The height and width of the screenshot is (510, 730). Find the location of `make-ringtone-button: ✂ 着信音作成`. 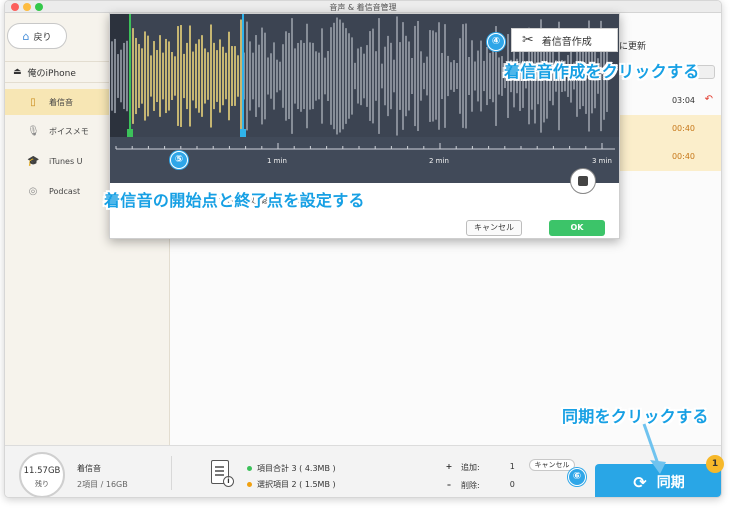

make-ringtone-button: ✂ 着信音作成 is located at coordinates (564, 40).